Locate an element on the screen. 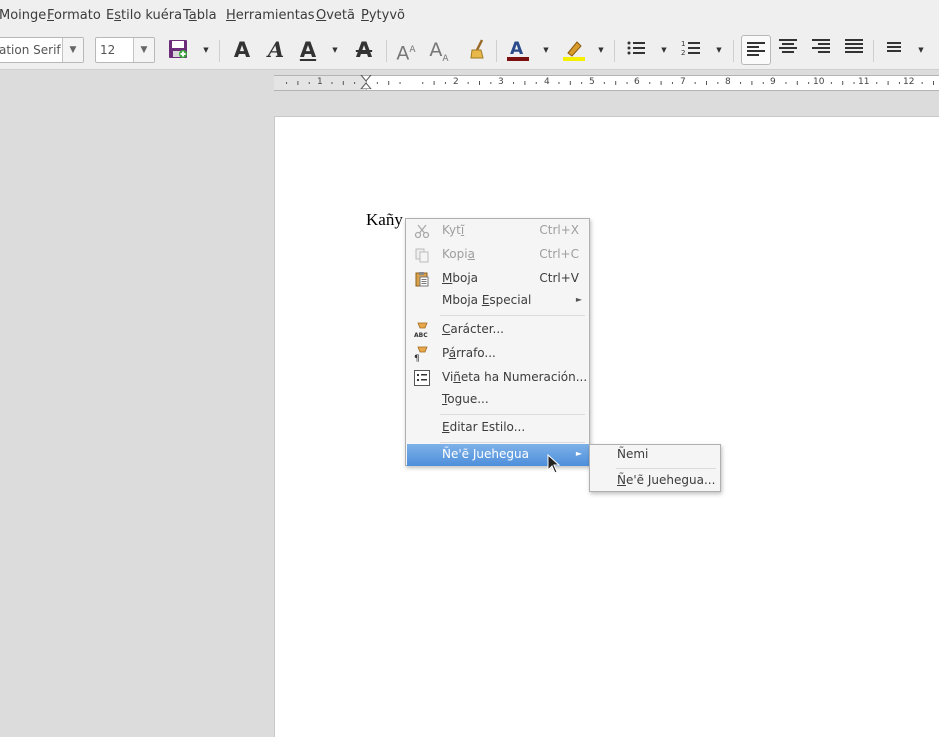 This screenshot has height=737, width=939. justify-icon is located at coordinates (854, 50).